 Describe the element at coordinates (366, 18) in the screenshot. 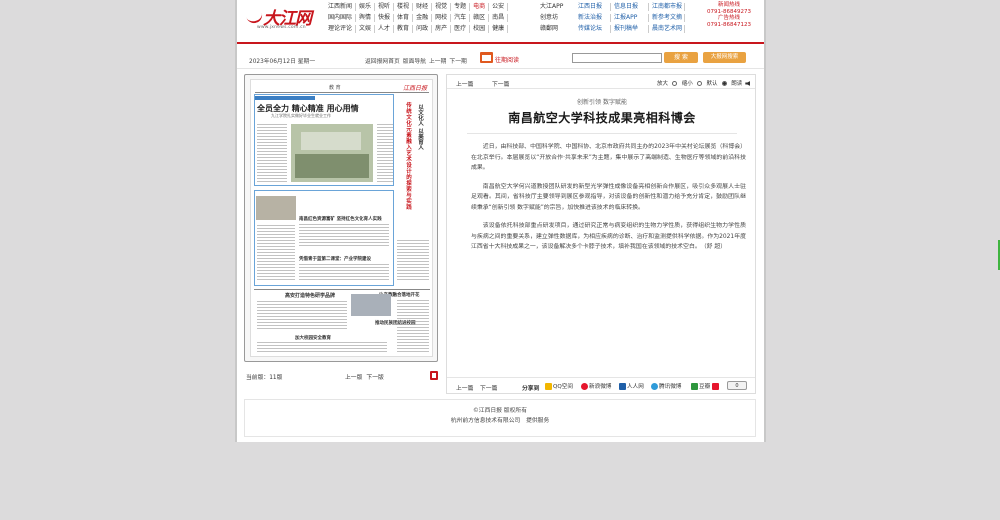

I see `nav-item: 舆情` at that location.